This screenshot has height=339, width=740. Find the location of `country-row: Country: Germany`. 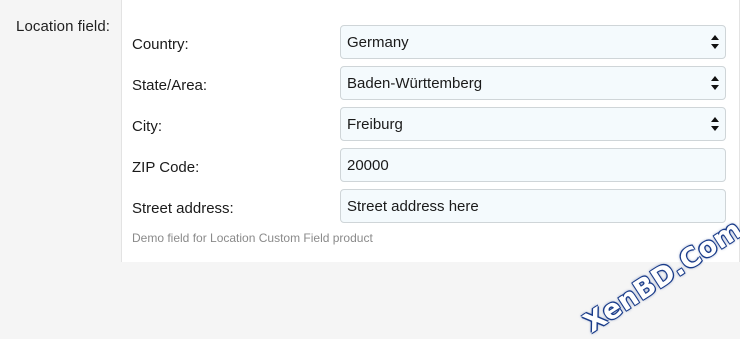

country-row: Country: Germany is located at coordinates (431, 43).